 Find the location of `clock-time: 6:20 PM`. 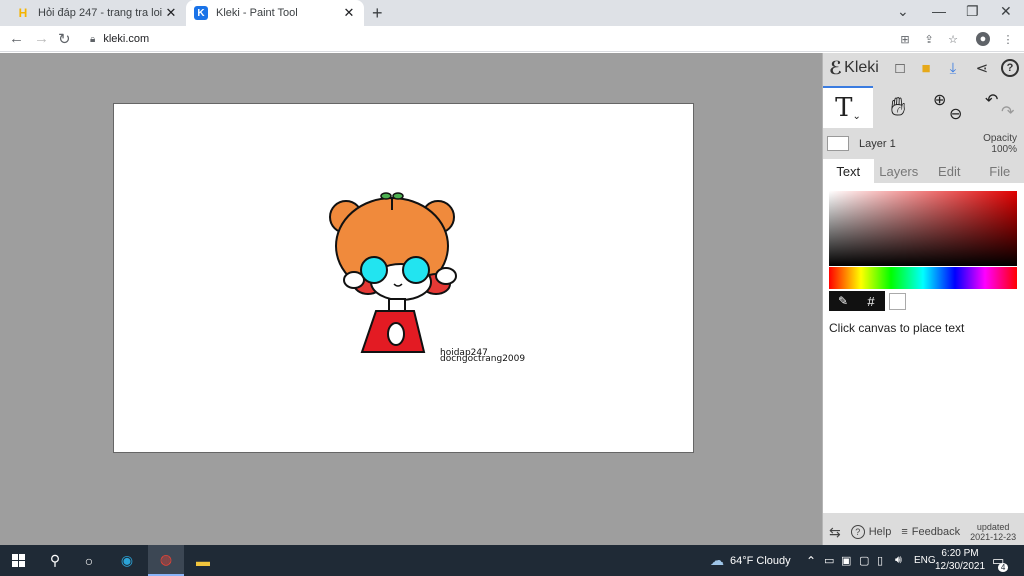

clock-time: 6:20 PM is located at coordinates (960, 553).